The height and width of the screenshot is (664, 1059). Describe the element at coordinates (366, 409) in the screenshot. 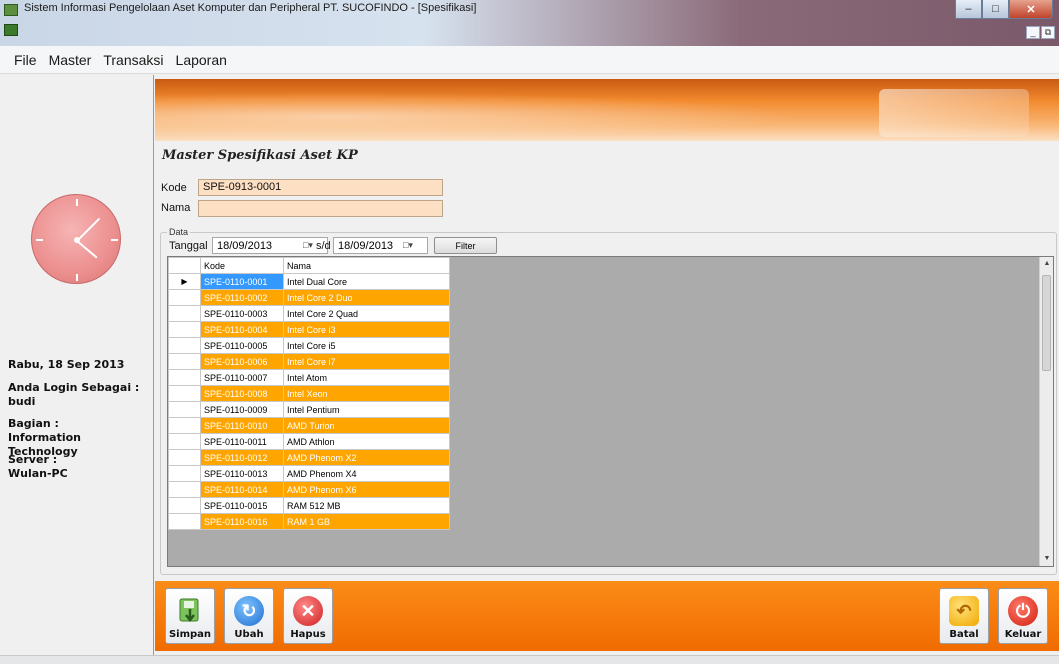

I see `cell-nama: Intel Pentium` at that location.